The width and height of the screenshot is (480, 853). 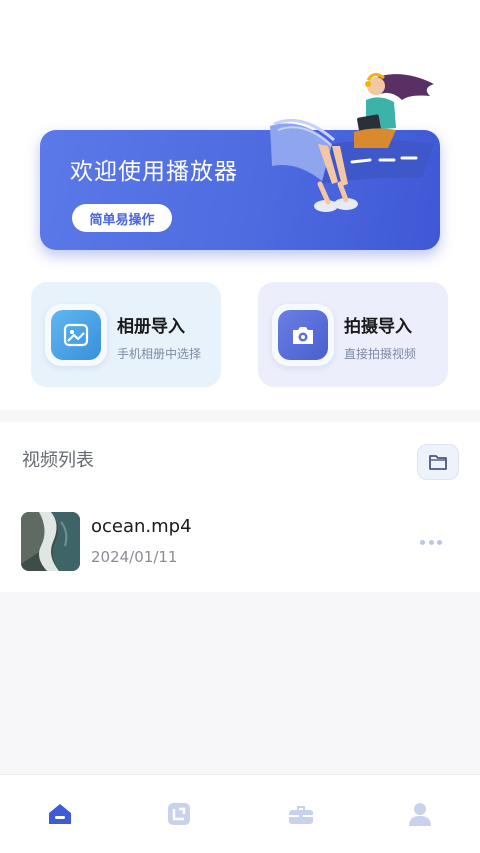 I want to click on camera-icon-wrap, so click(x=303, y=335).